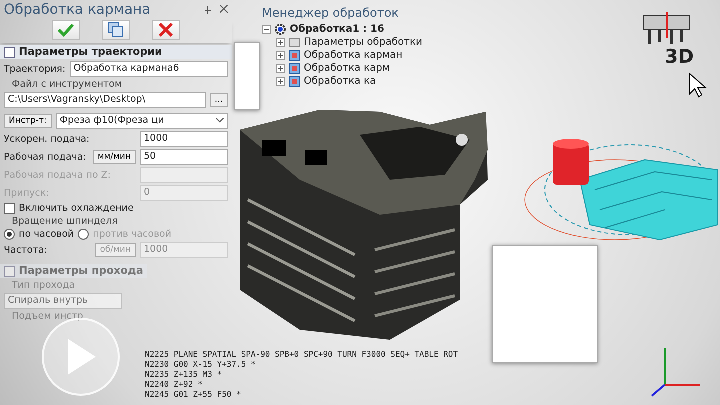 This screenshot has width=720, height=405. What do you see at coordinates (76, 208) in the screenshot?
I see `checkbox-label: Включить охлаждение` at bounding box center [76, 208].